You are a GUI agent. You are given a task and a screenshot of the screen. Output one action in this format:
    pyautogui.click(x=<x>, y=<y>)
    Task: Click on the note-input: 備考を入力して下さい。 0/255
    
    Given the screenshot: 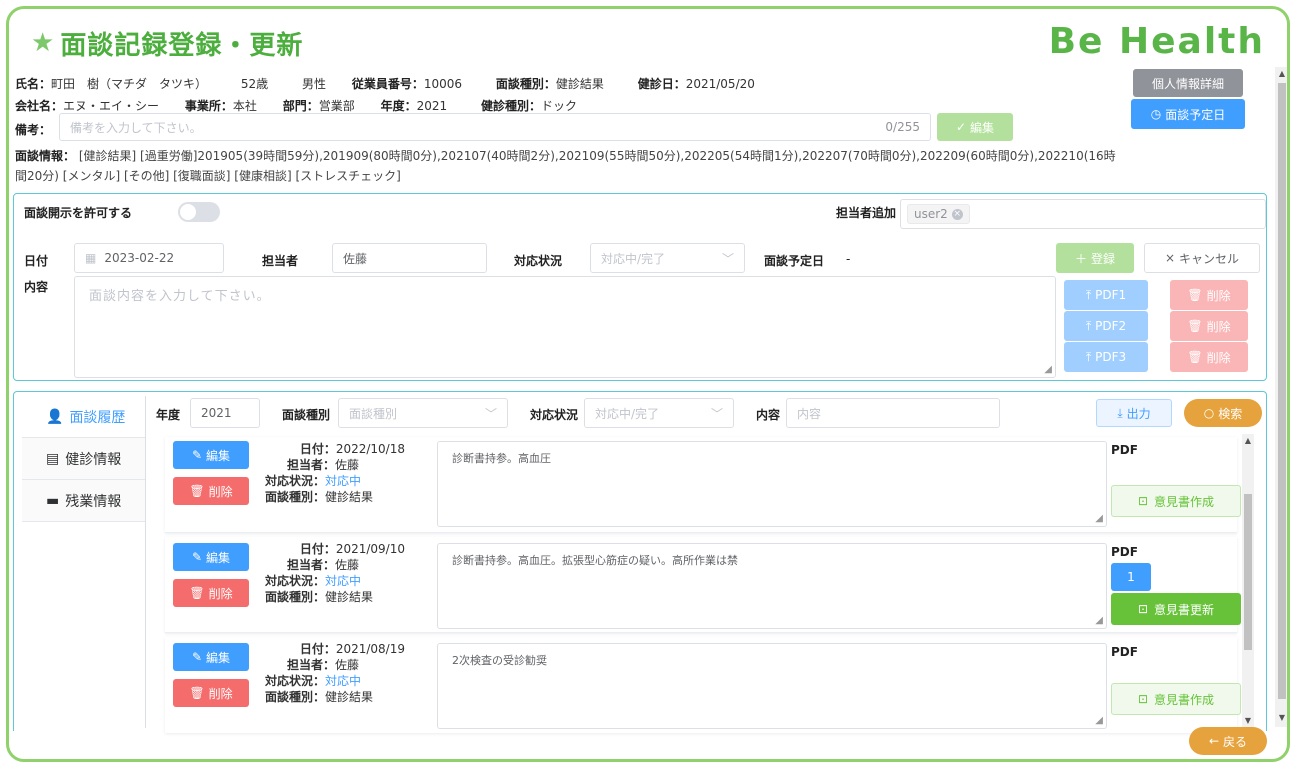 What is the action you would take?
    pyautogui.click(x=495, y=127)
    